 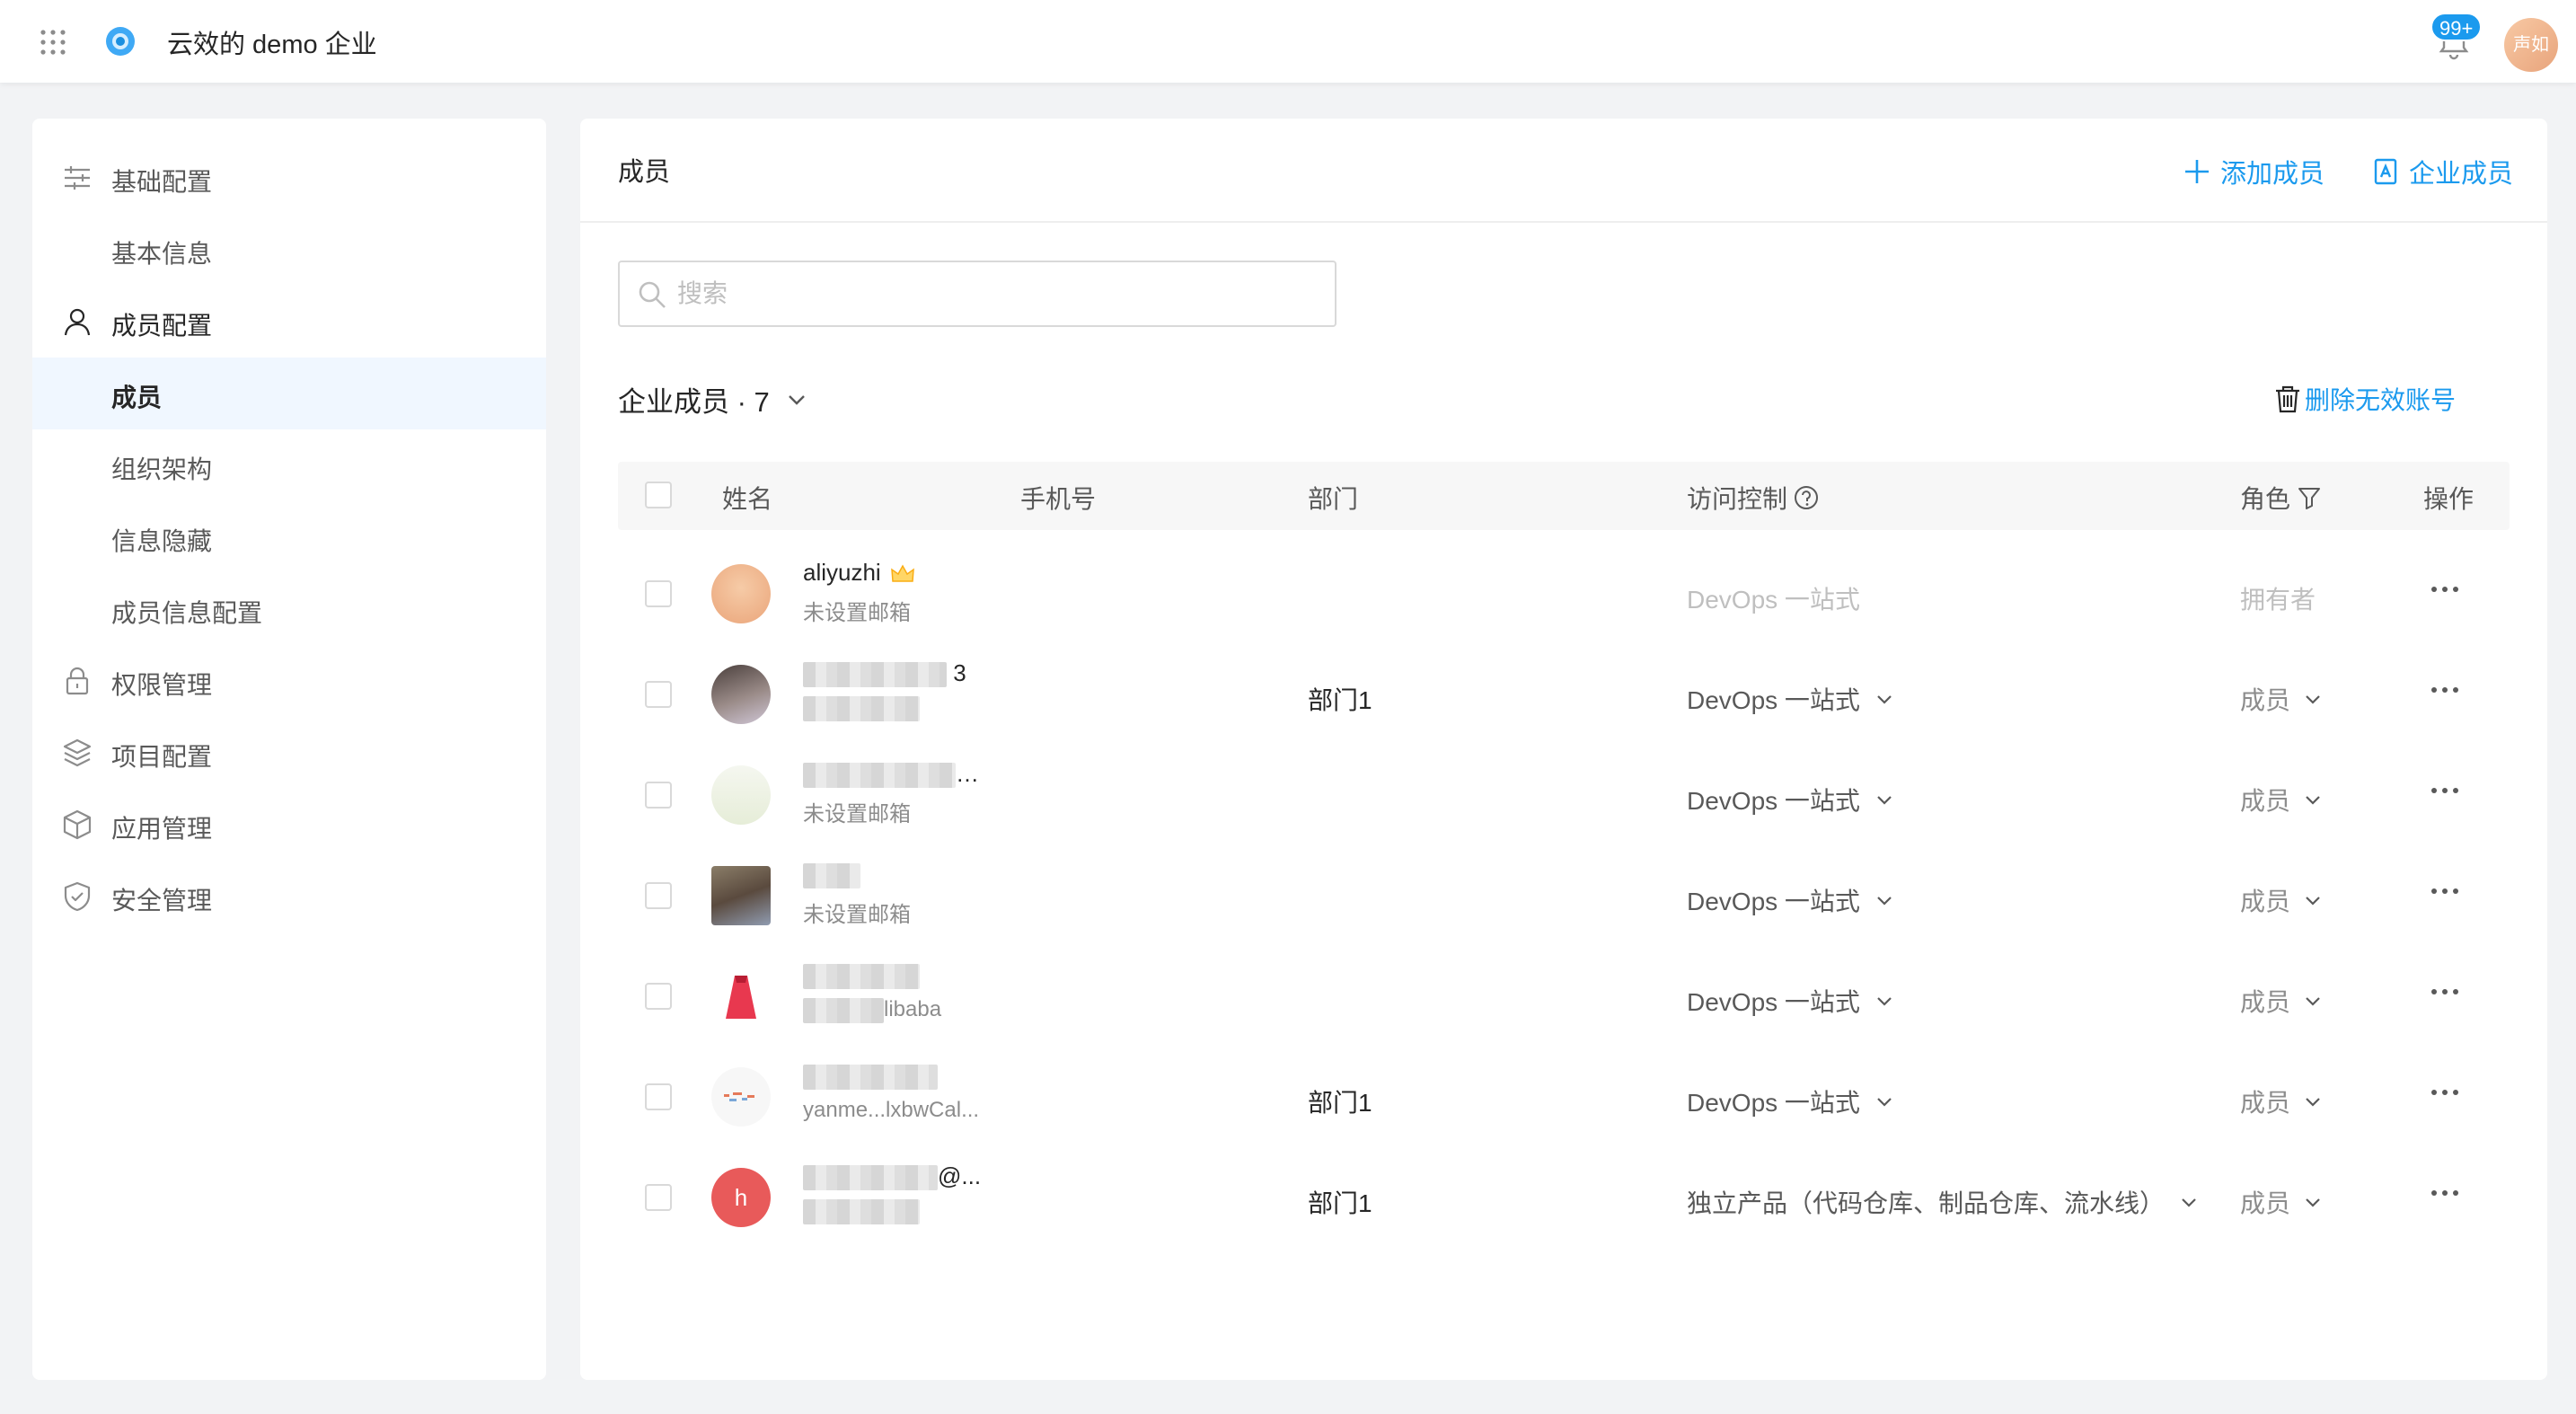 I want to click on org-logo-icon, so click(x=120, y=41).